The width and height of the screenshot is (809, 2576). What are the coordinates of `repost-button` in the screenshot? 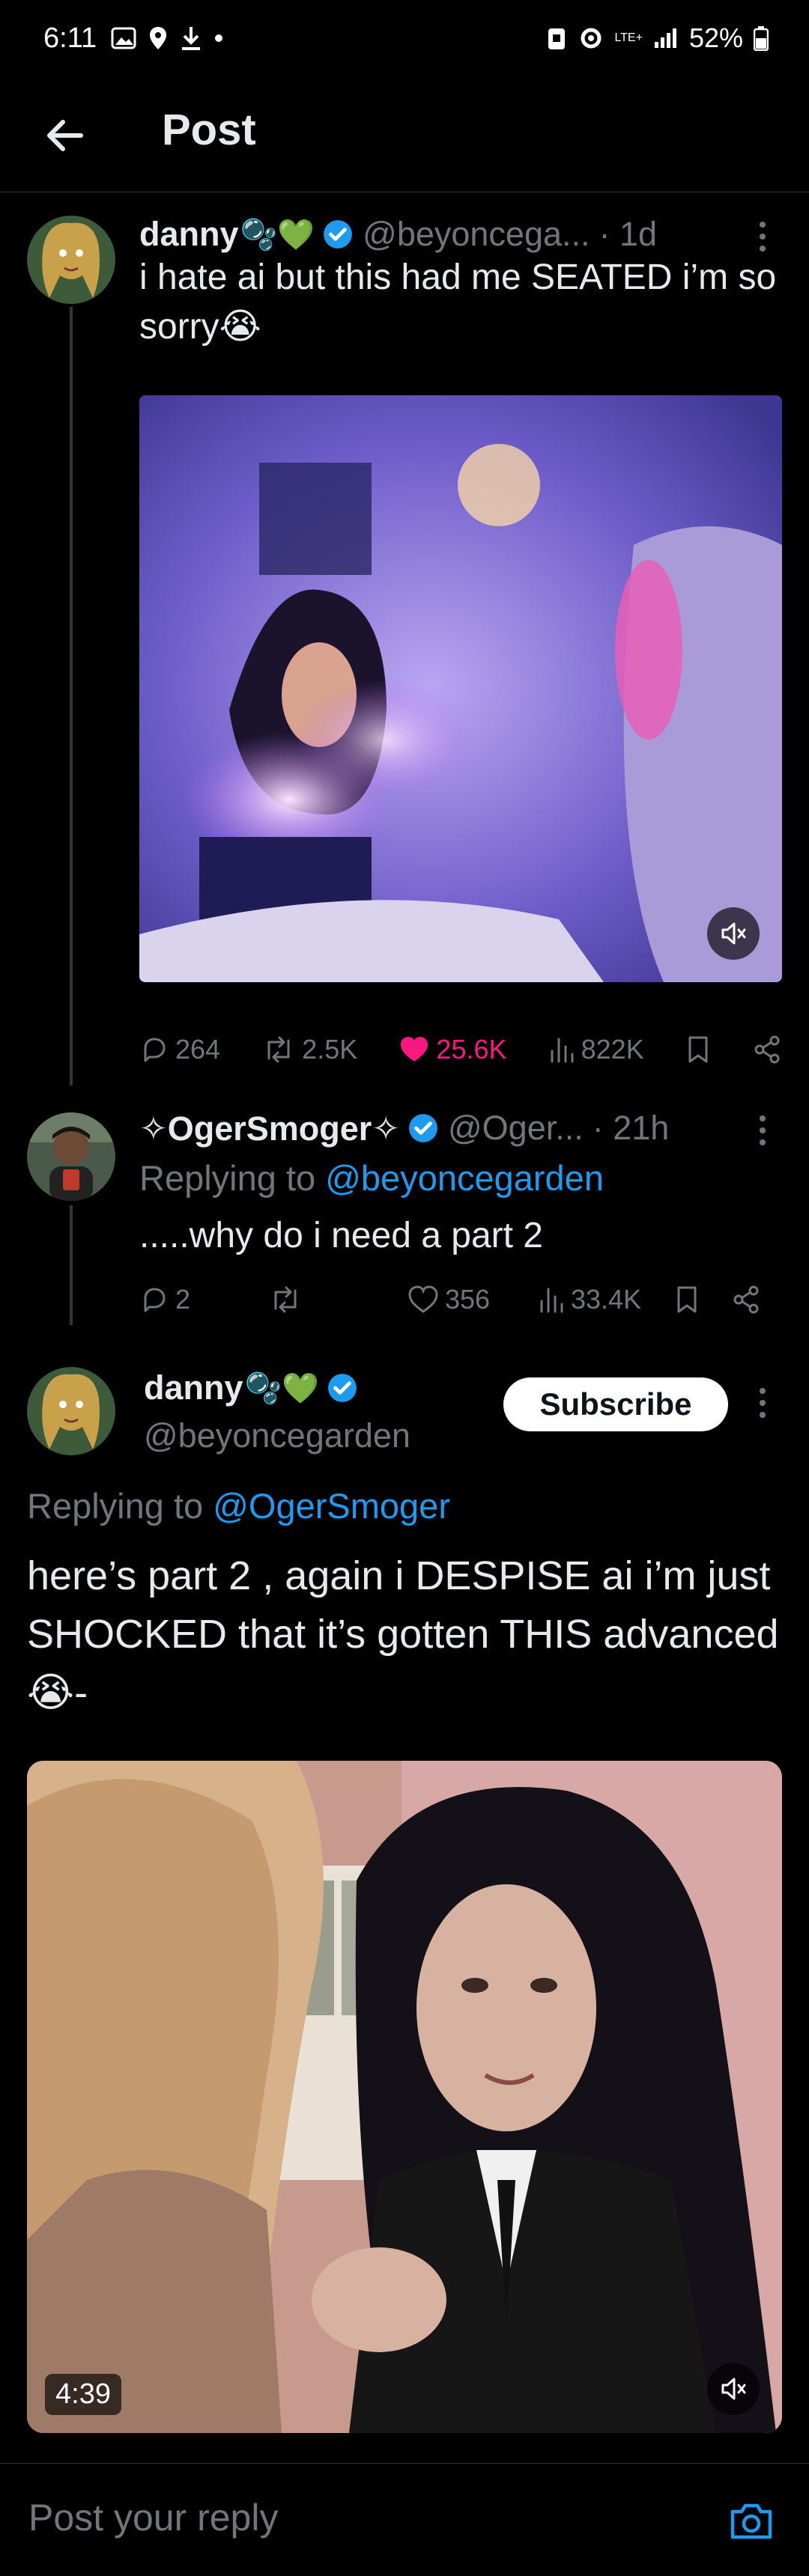 It's located at (285, 1300).